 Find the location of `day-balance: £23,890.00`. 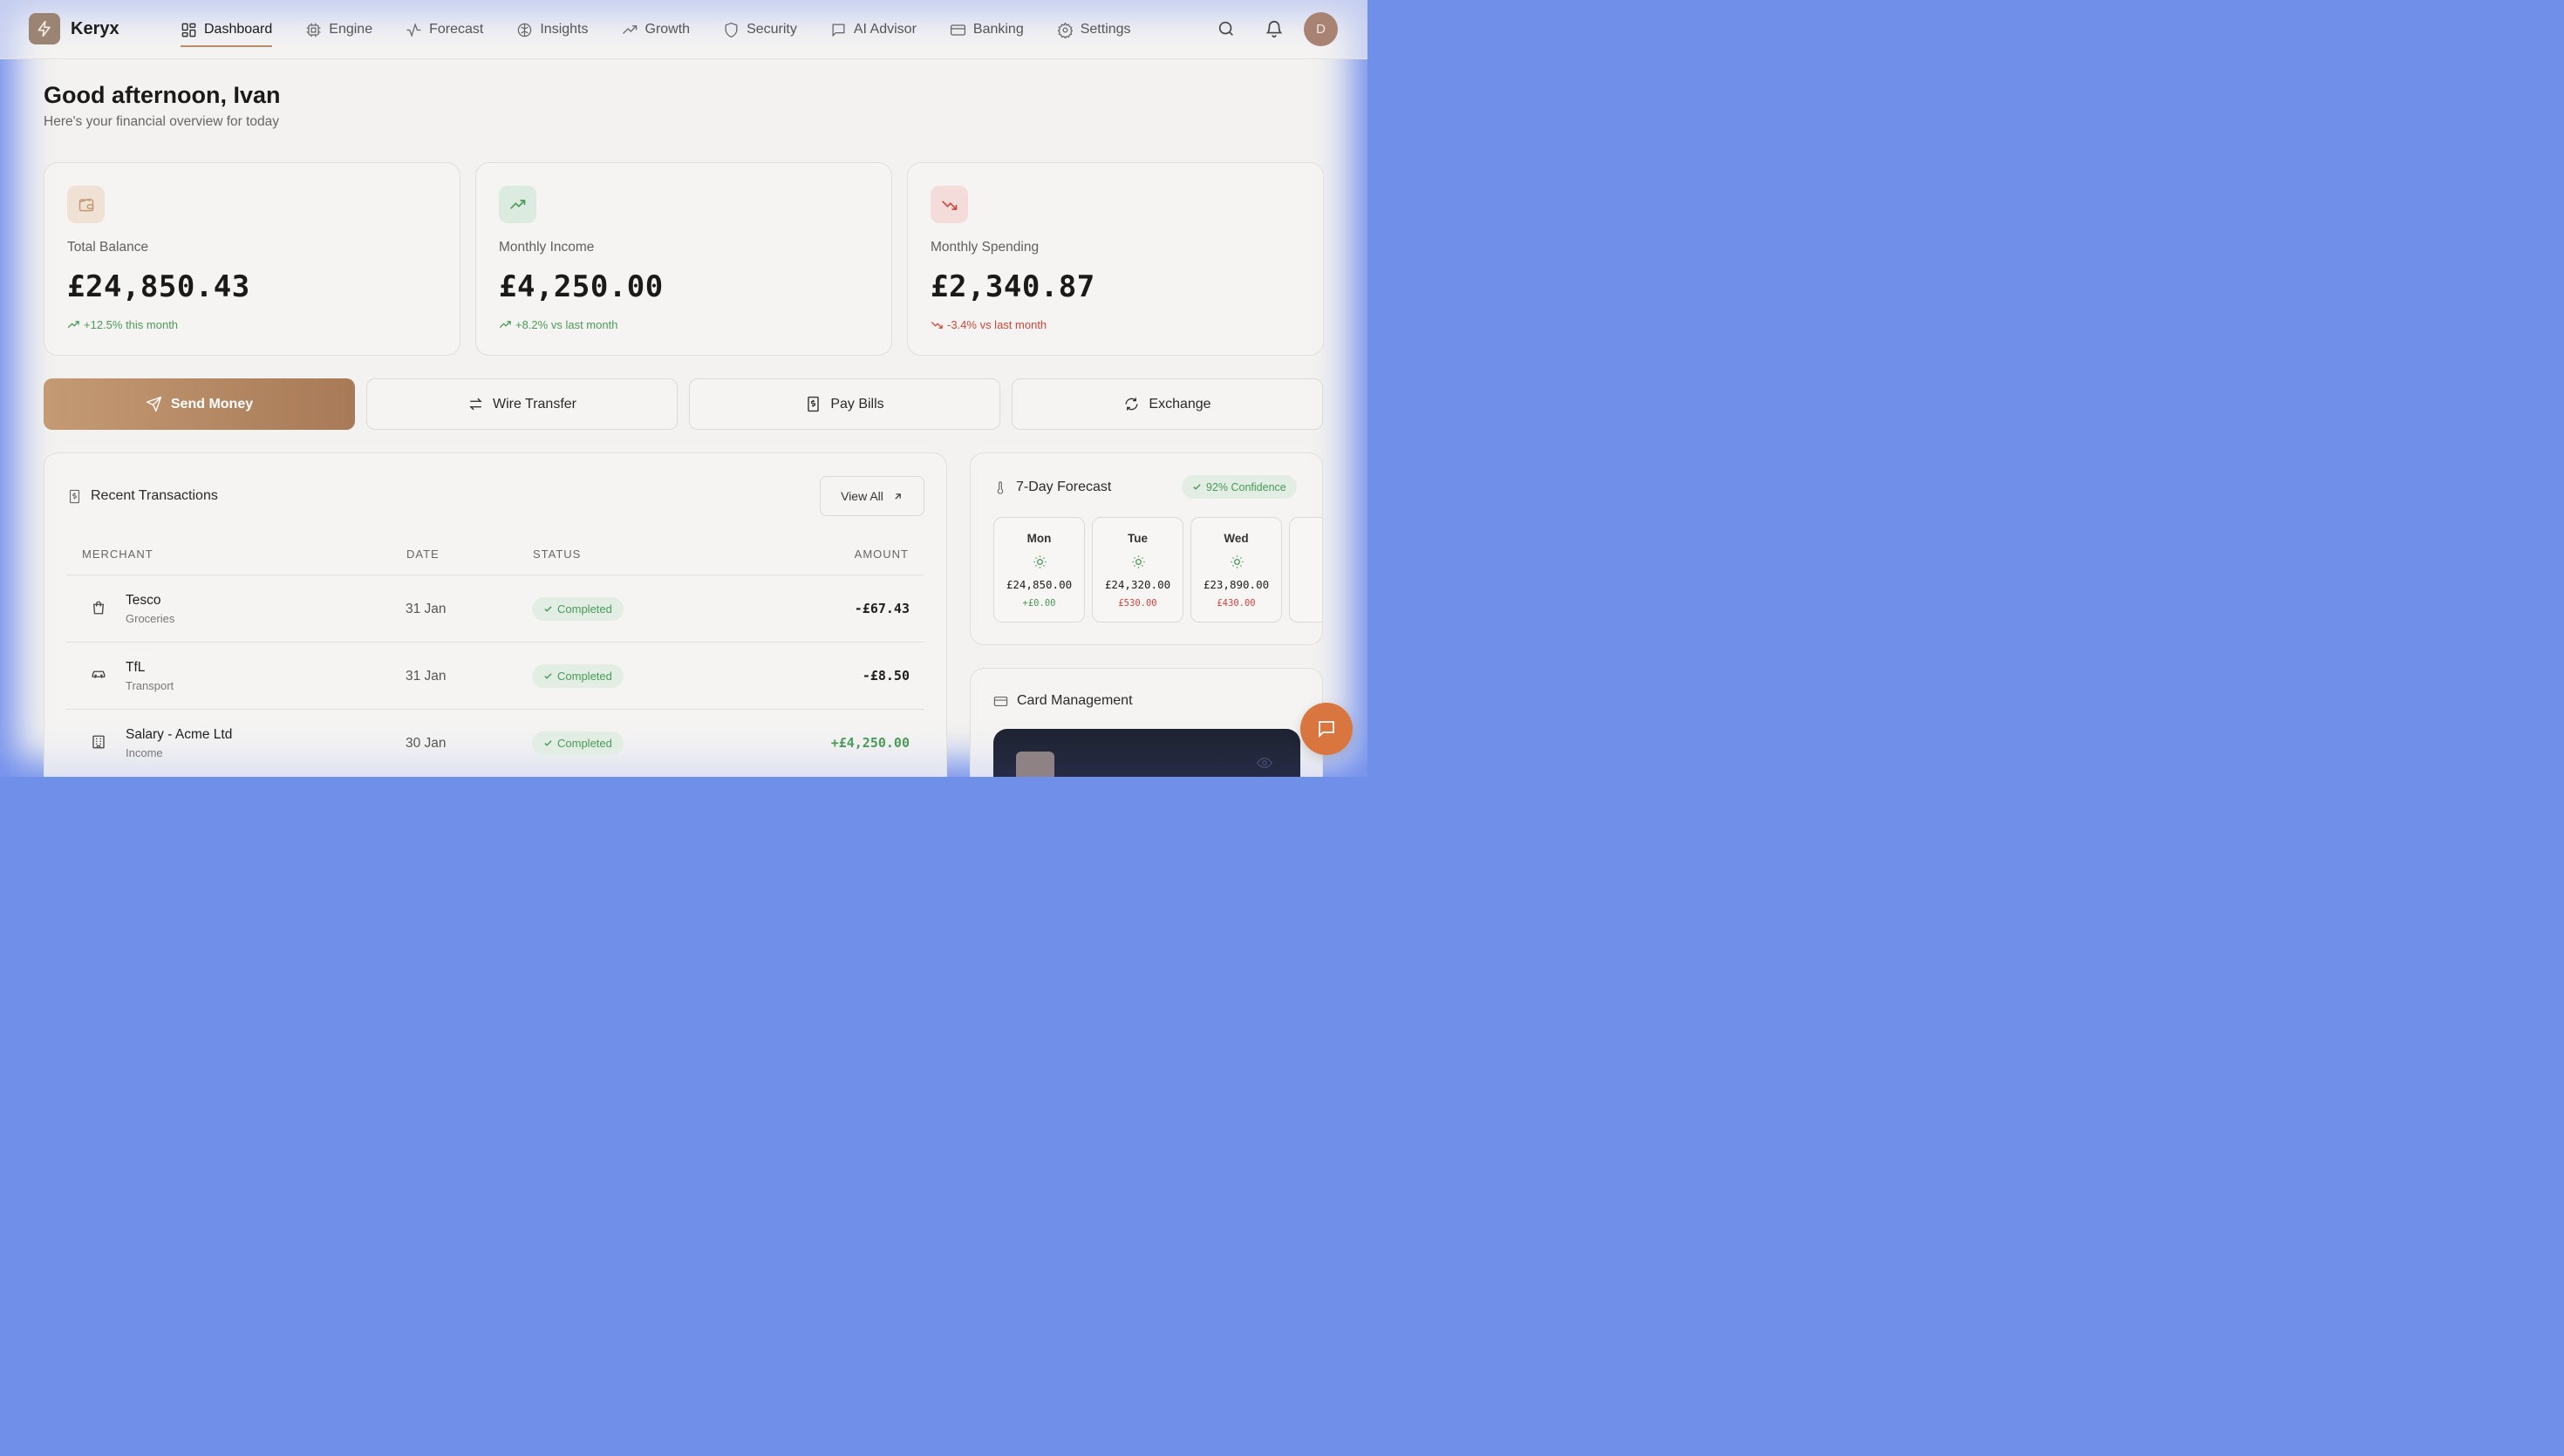

day-balance: £23,890.00 is located at coordinates (1236, 584).